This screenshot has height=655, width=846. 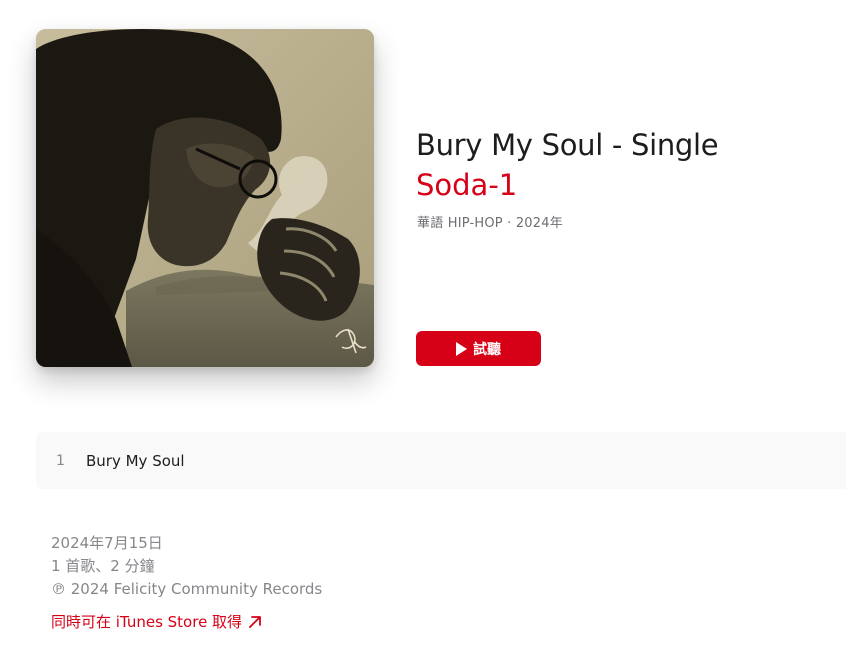 What do you see at coordinates (187, 589) in the screenshot?
I see `copyright: ℗ 2024 Felicity Community Records` at bounding box center [187, 589].